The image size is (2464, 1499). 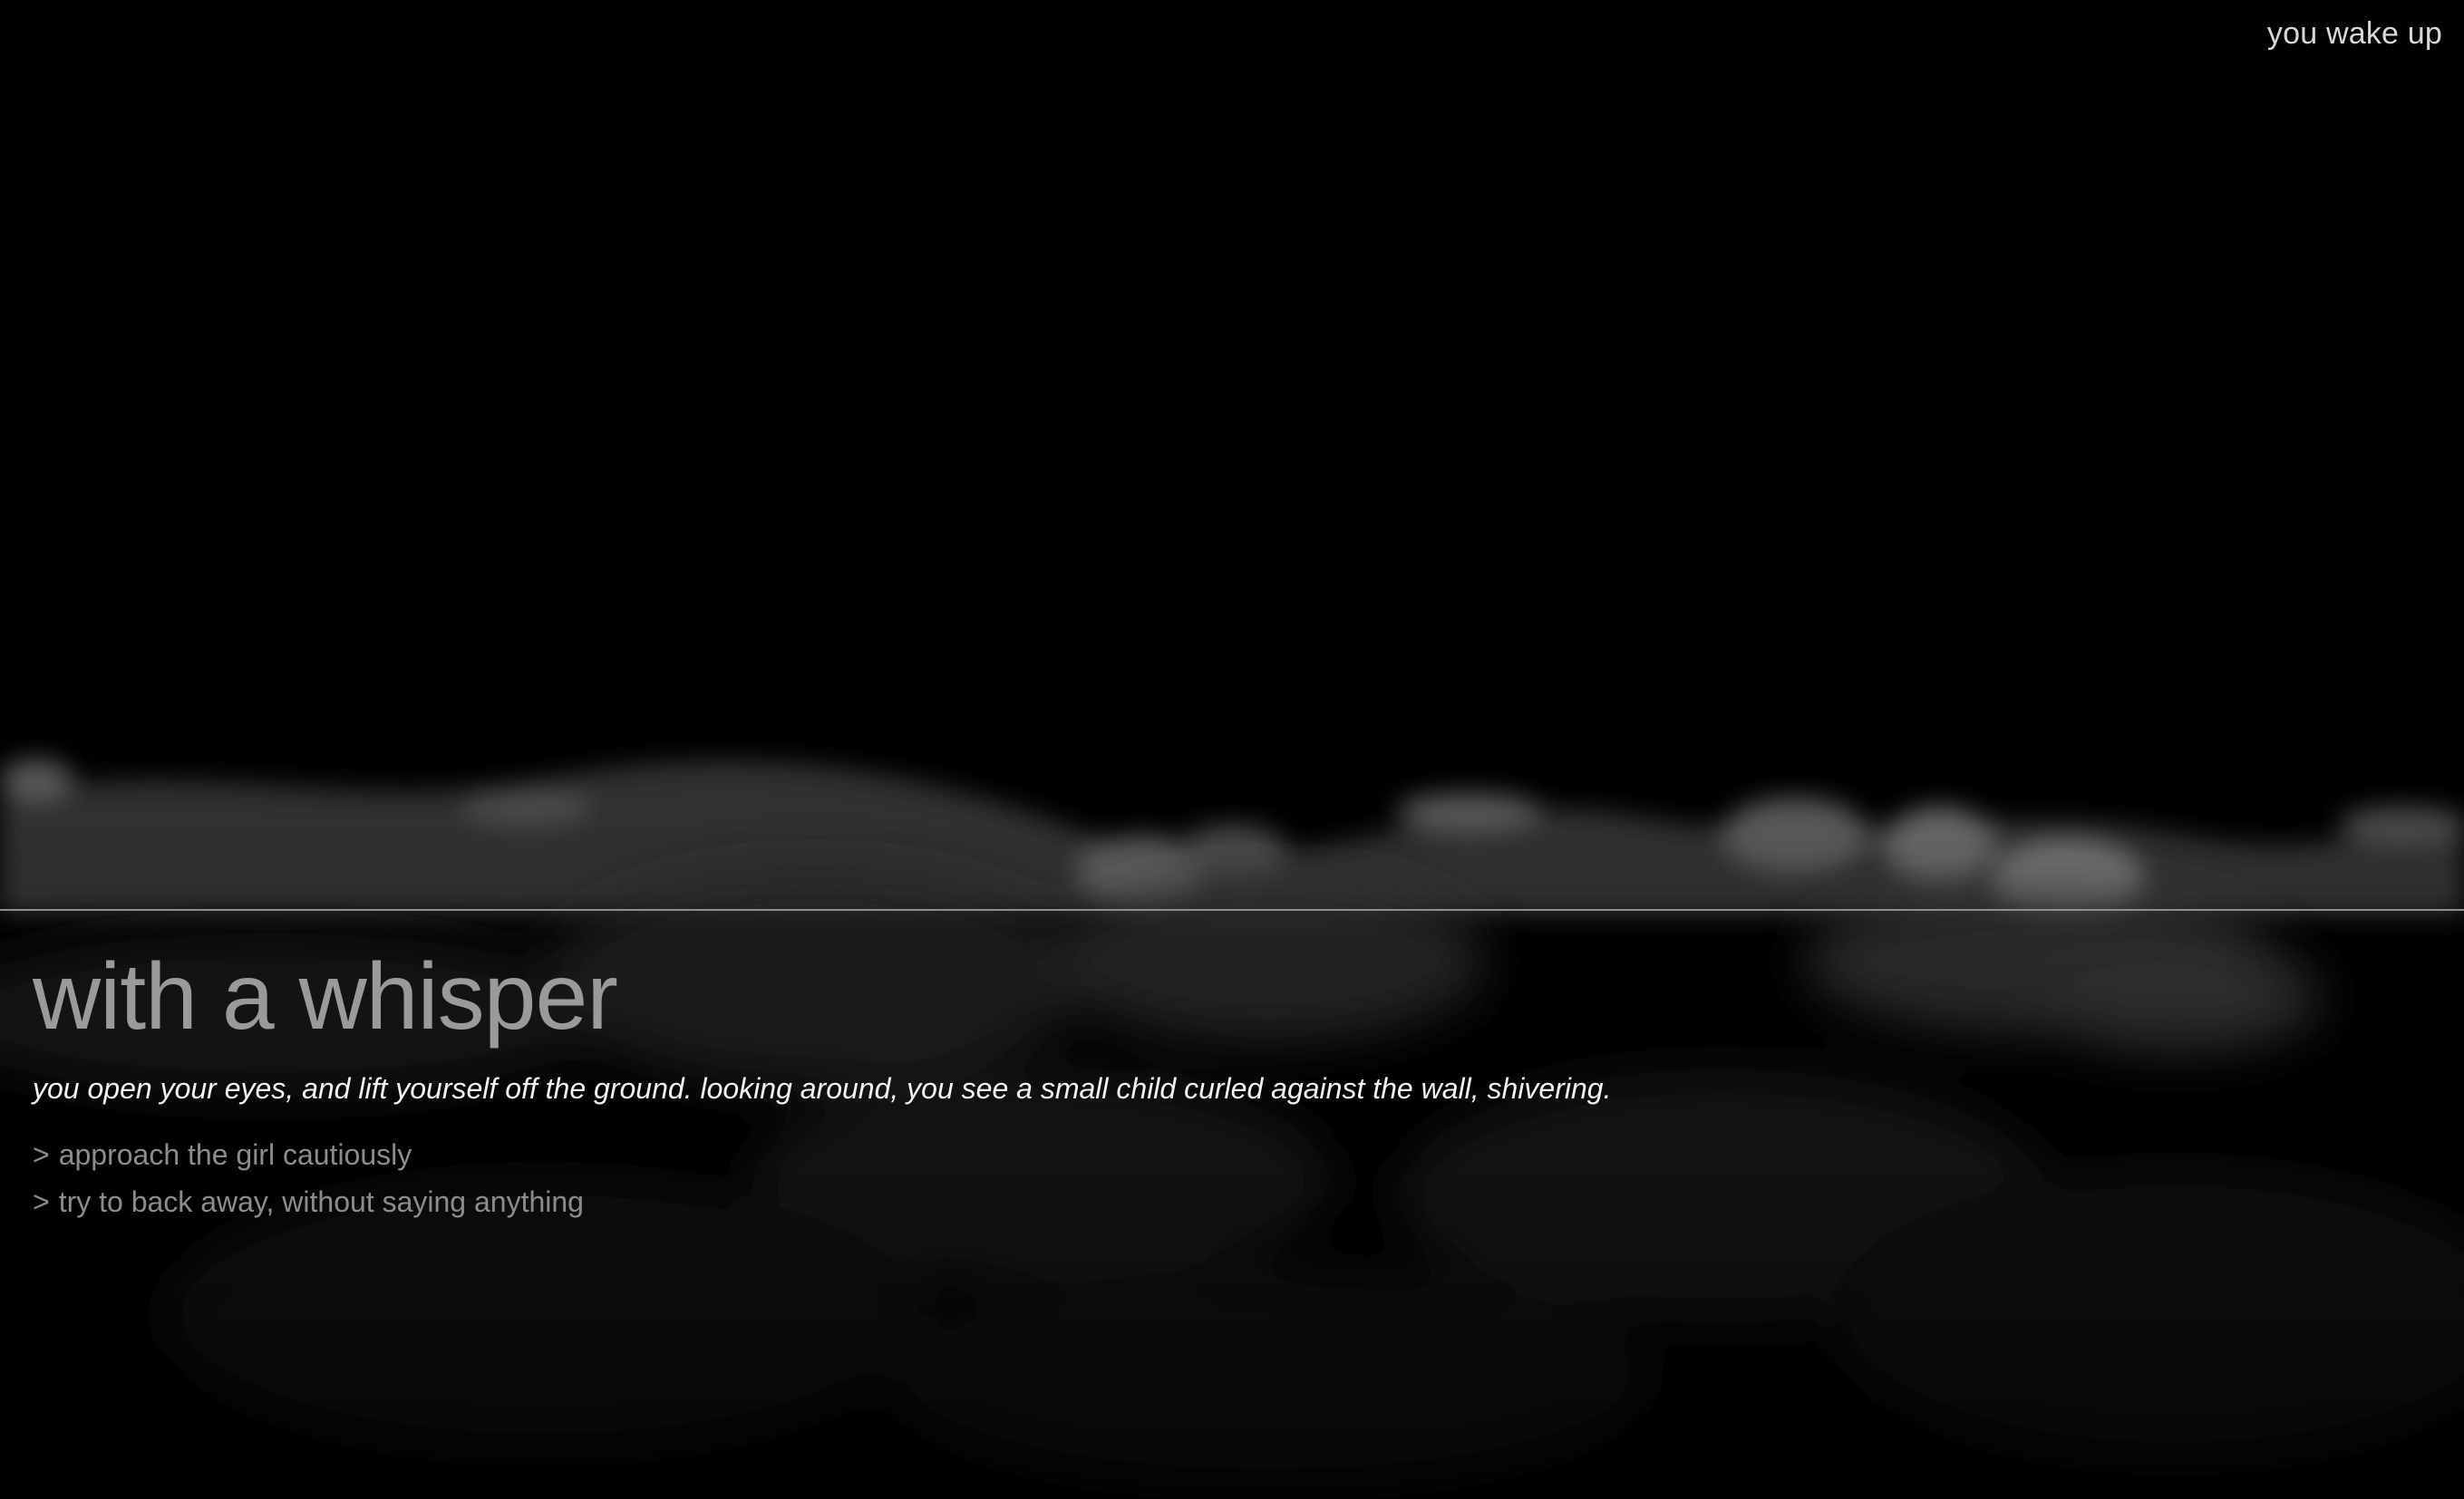 I want to click on choice-label: approach the girl cautiously, so click(x=235, y=1154).